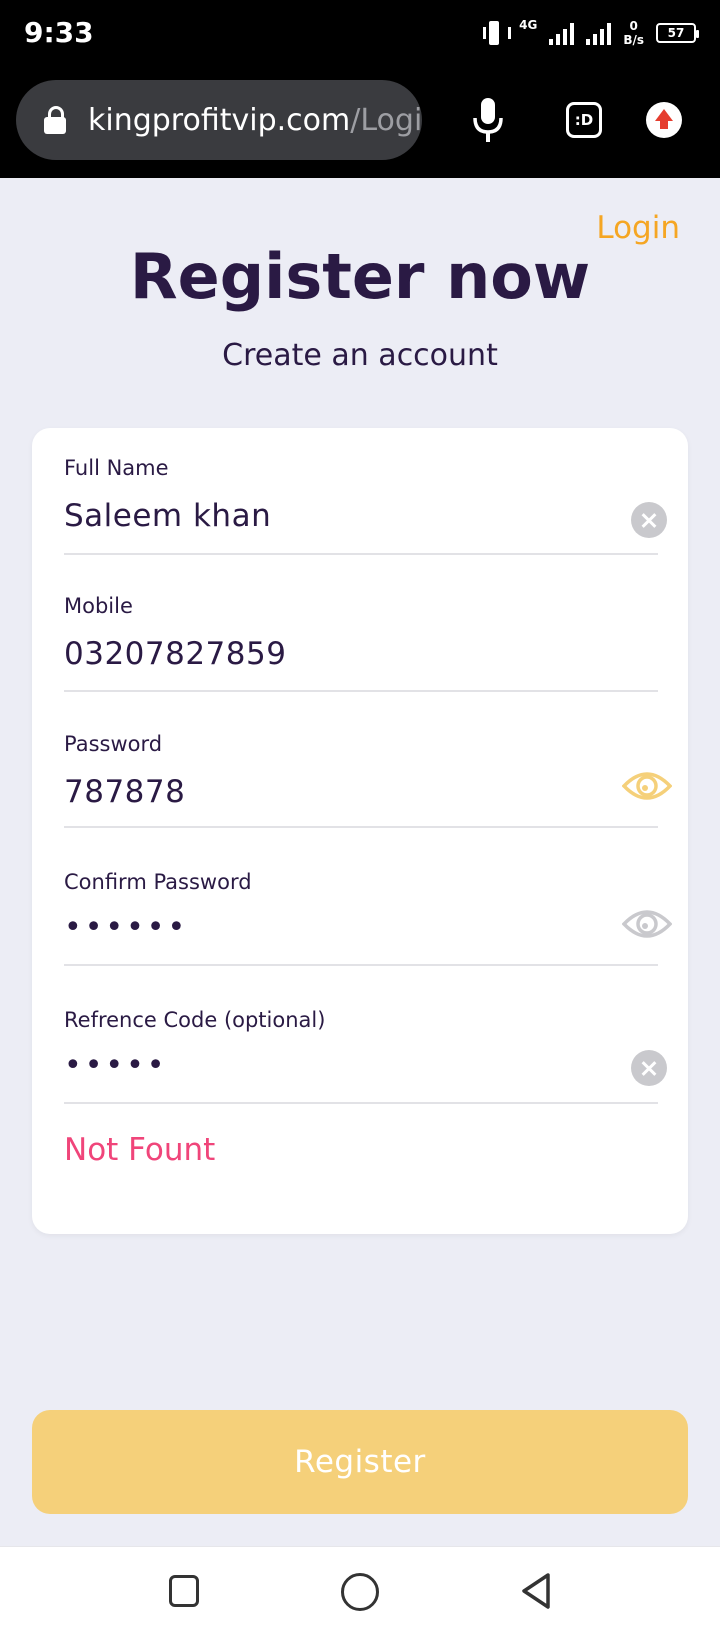 This screenshot has width=720, height=1640. I want to click on reference-code-label: Refrence Code (optional), so click(195, 1020).